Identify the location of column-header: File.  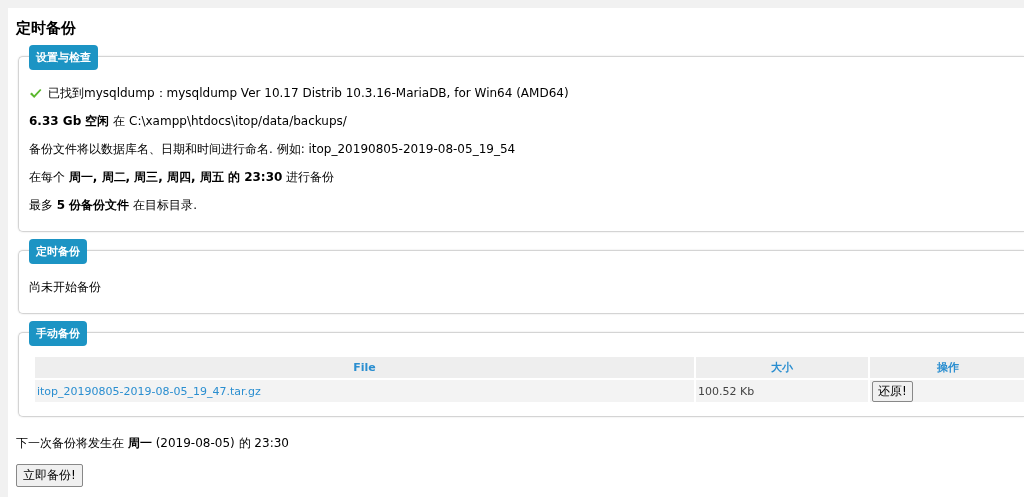
(364, 367).